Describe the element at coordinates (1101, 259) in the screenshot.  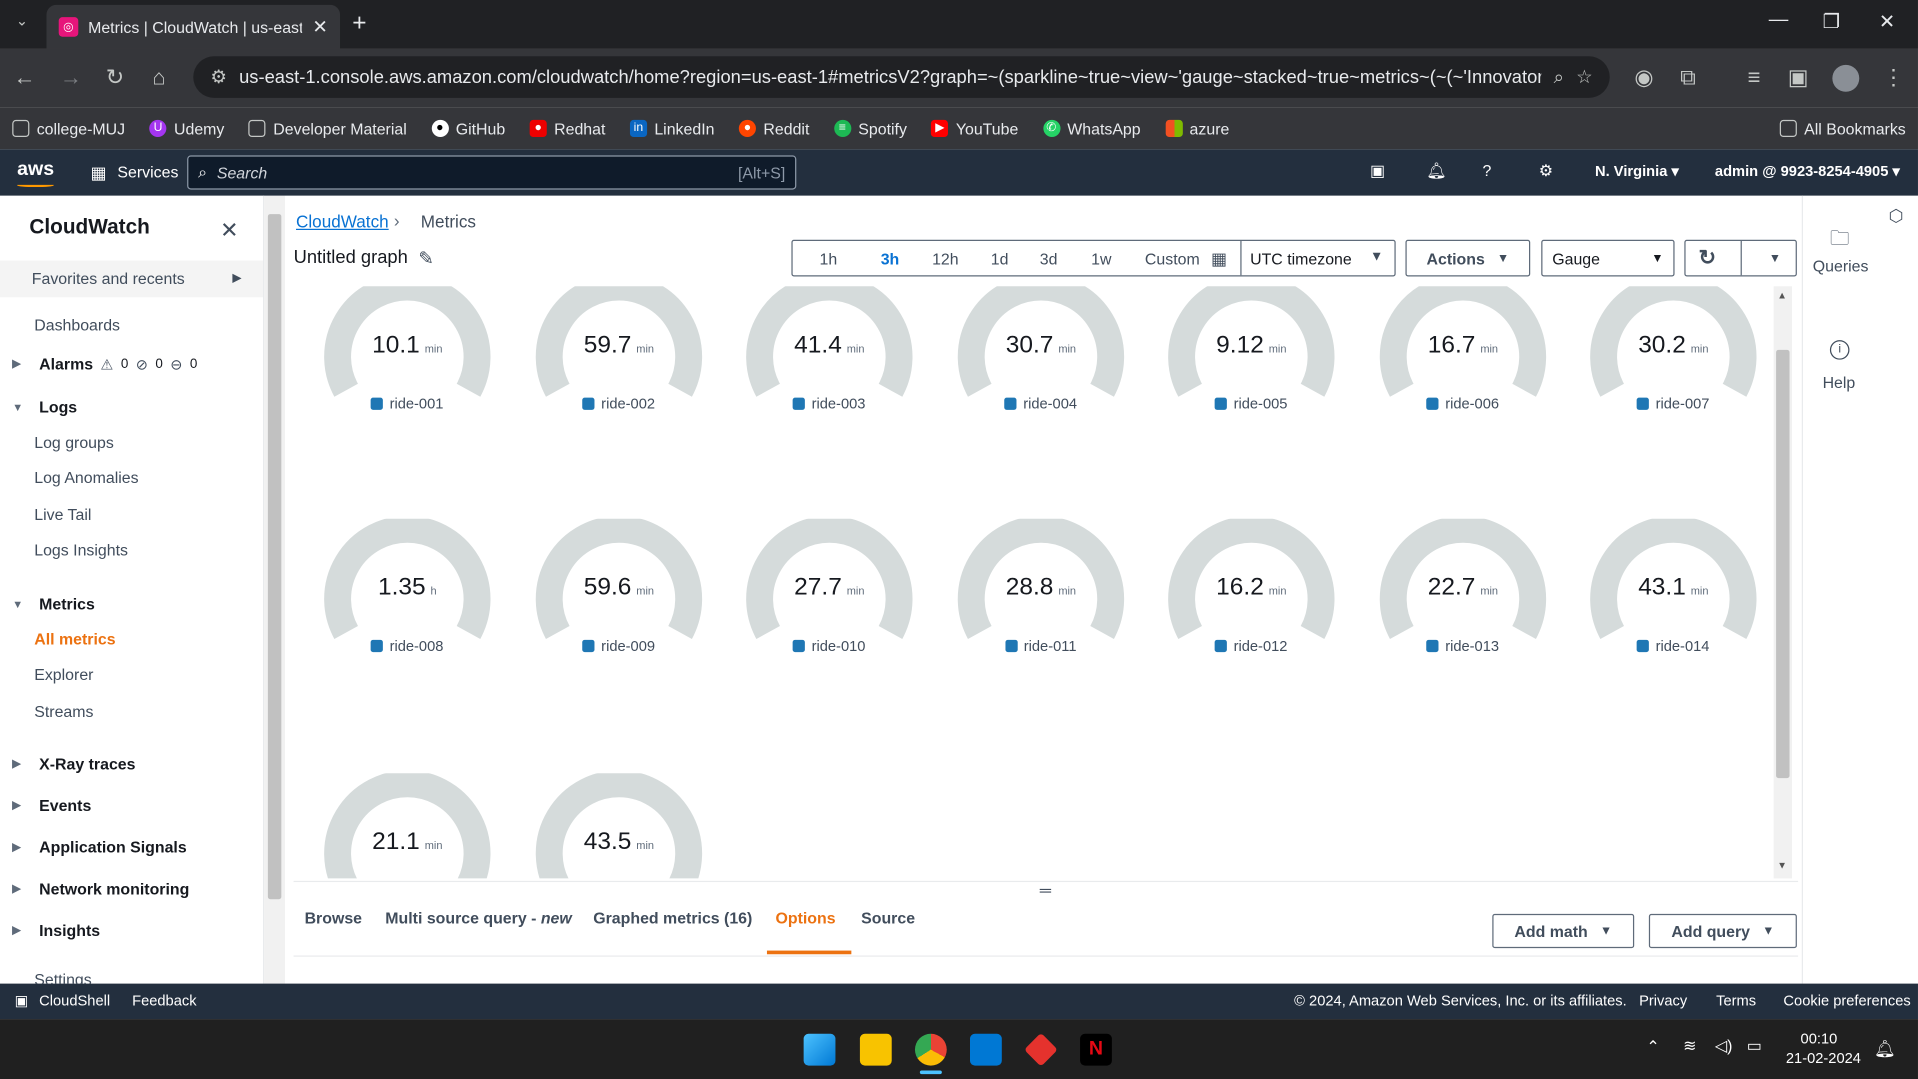
I see `range-1w: 1w` at that location.